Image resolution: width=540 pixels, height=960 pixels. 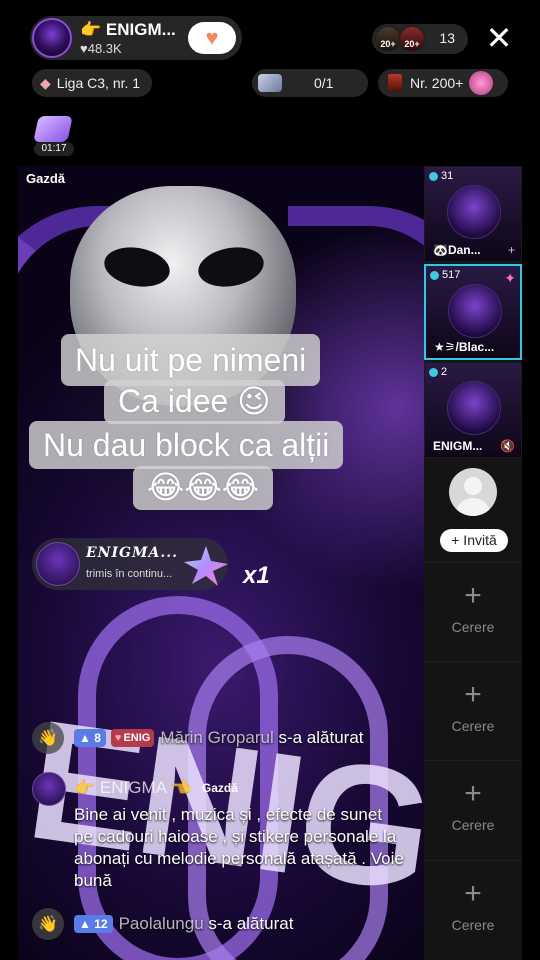 What do you see at coordinates (97, 738) in the screenshot?
I see `level-number: 8` at bounding box center [97, 738].